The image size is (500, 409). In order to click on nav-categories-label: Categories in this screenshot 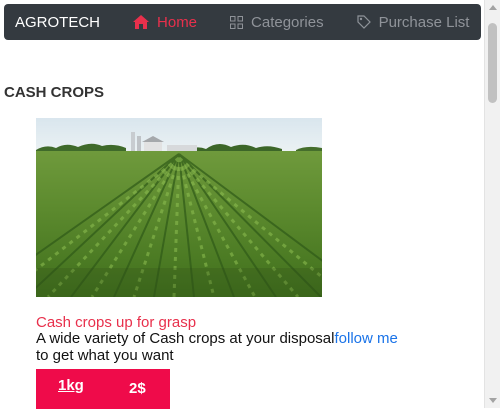, I will do `click(287, 22)`.